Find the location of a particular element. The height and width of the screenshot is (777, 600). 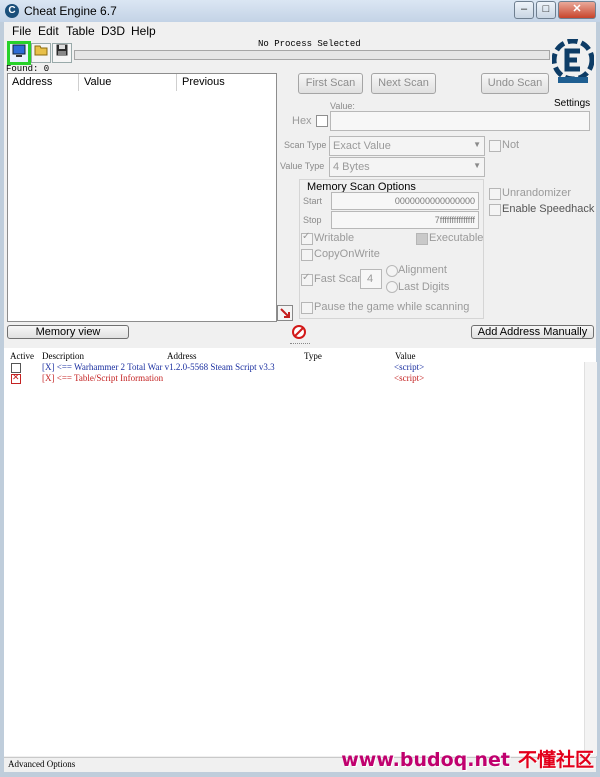

address-list-scrollbar is located at coordinates (590, 559).